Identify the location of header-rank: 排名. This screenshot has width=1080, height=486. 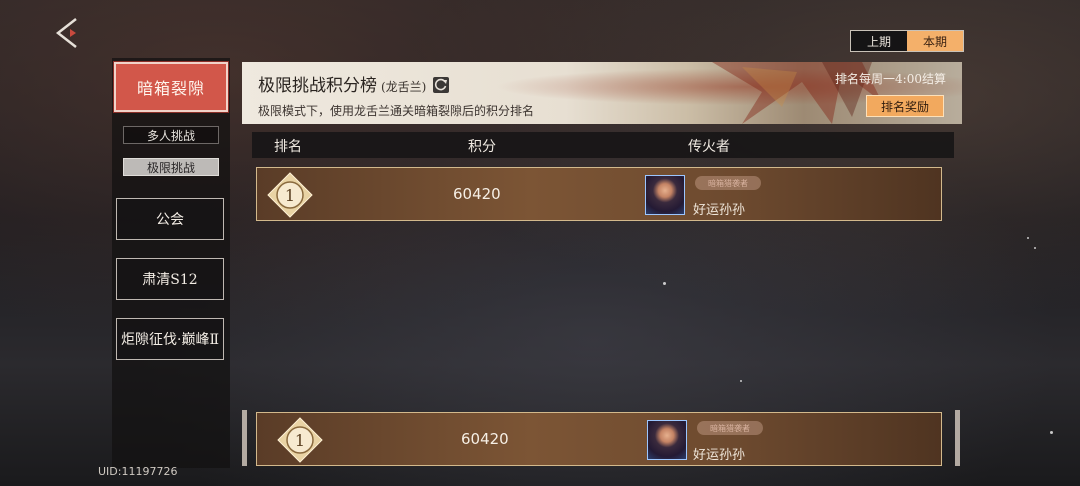
(288, 147).